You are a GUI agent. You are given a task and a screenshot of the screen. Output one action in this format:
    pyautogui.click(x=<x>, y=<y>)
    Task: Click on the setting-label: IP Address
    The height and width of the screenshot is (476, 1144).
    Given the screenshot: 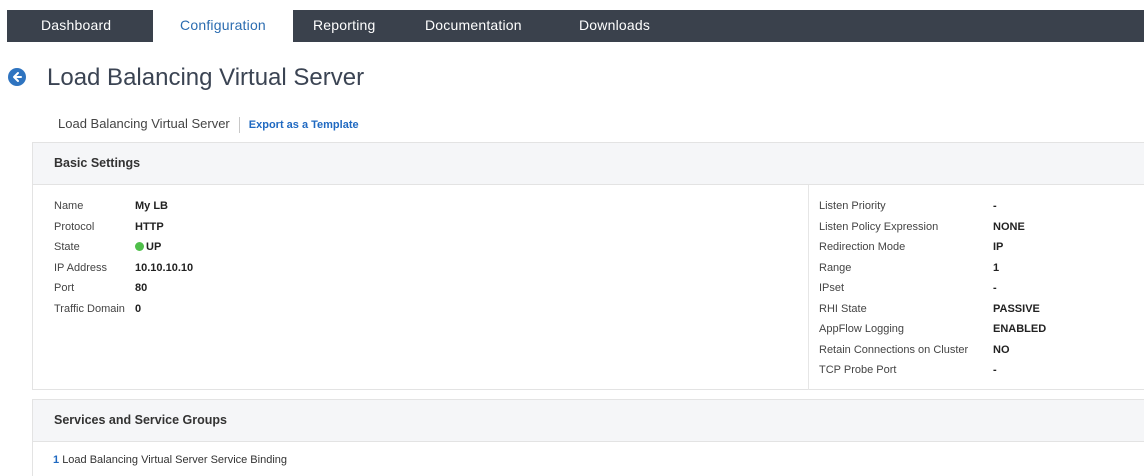 What is the action you would take?
    pyautogui.click(x=80, y=267)
    